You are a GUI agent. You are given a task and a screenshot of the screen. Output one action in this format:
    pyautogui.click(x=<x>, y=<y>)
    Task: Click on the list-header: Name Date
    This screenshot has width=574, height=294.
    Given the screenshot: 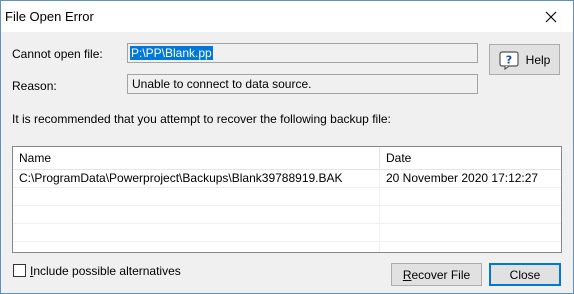 What is the action you would take?
    pyautogui.click(x=287, y=158)
    